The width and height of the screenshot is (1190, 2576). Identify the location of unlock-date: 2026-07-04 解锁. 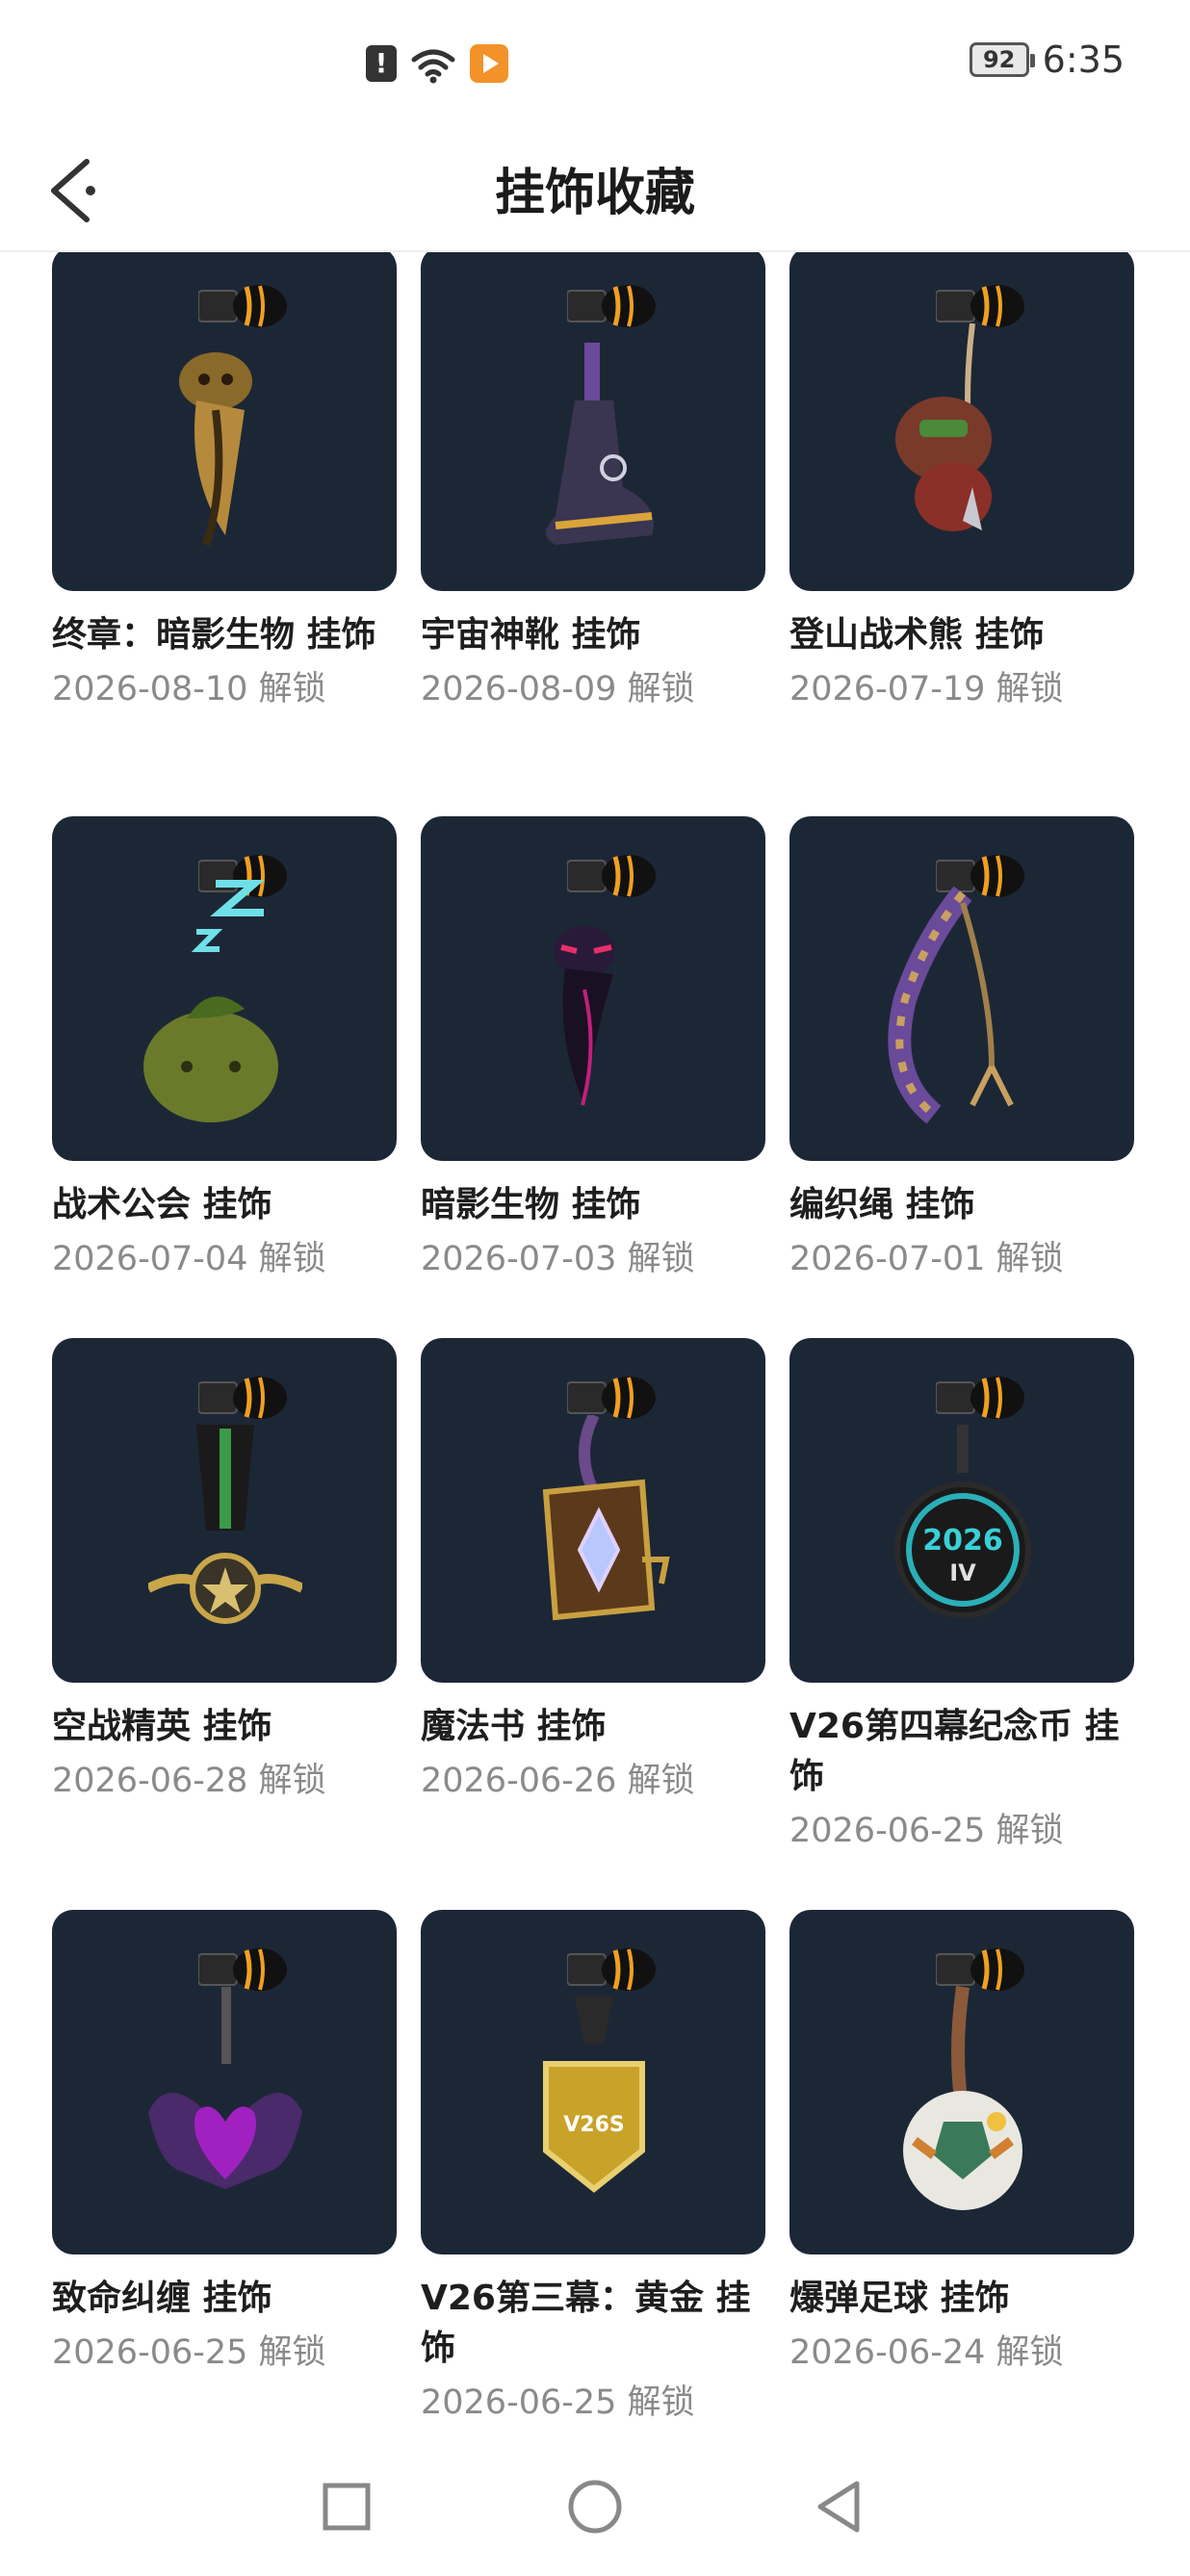
(189, 1259).